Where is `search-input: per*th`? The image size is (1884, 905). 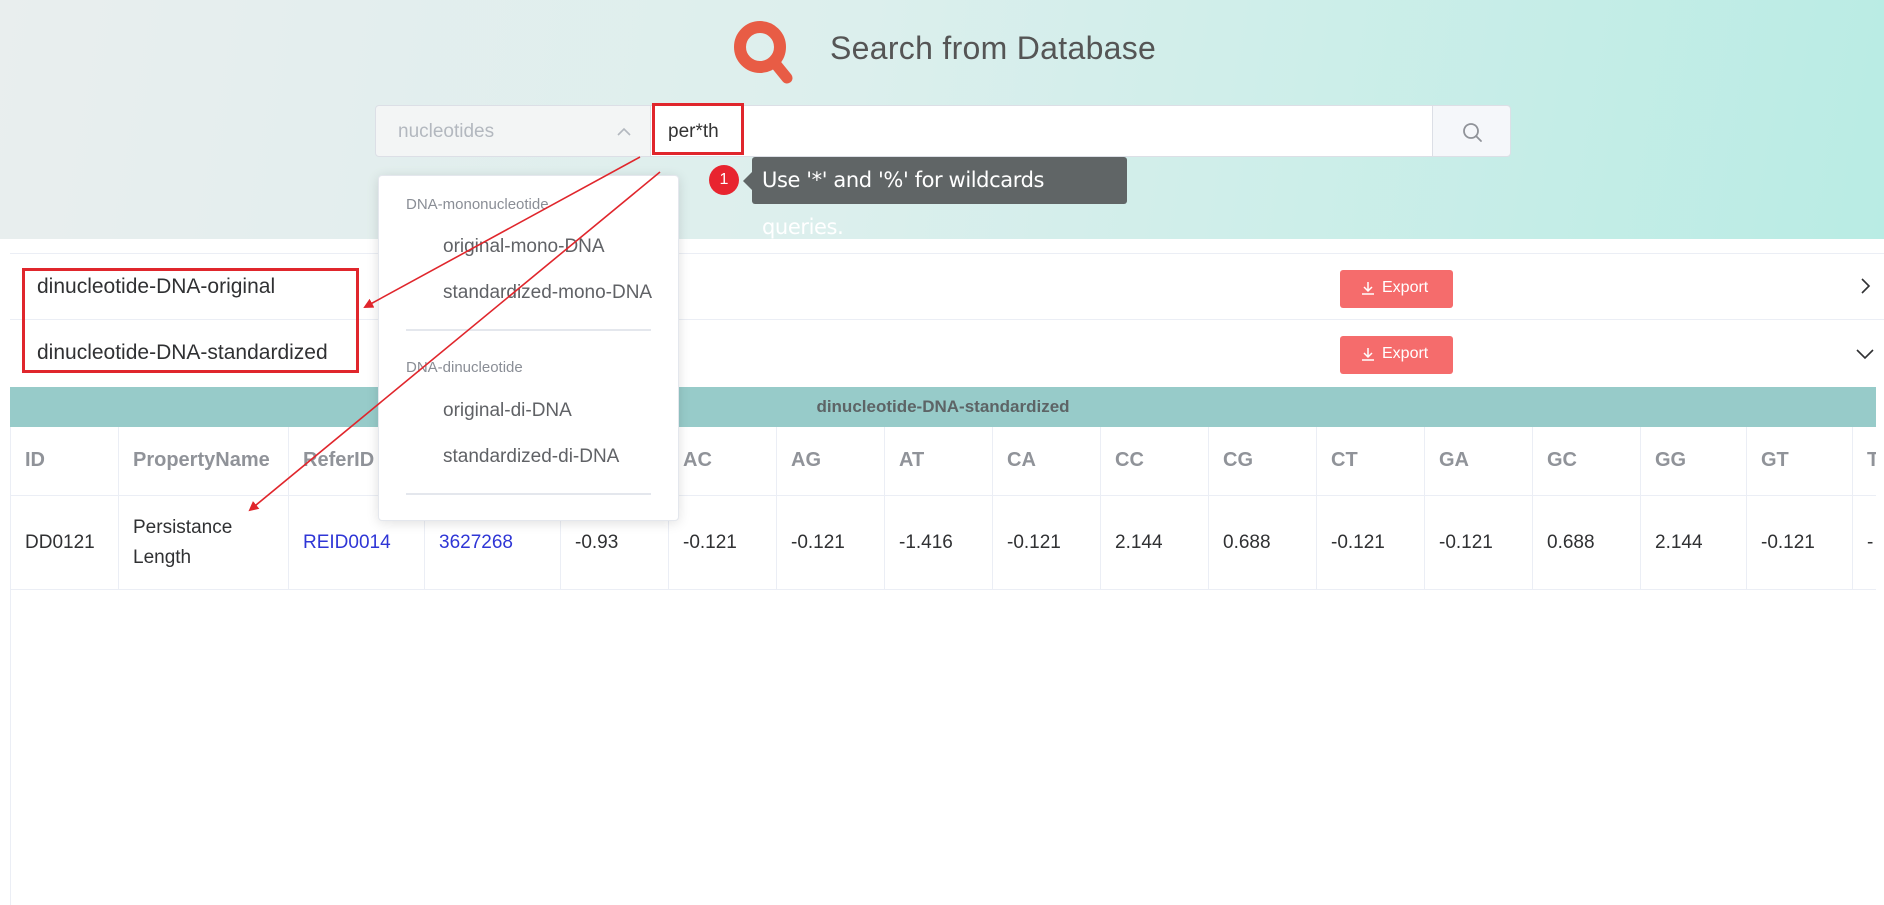
search-input: per*th is located at coordinates (1042, 131).